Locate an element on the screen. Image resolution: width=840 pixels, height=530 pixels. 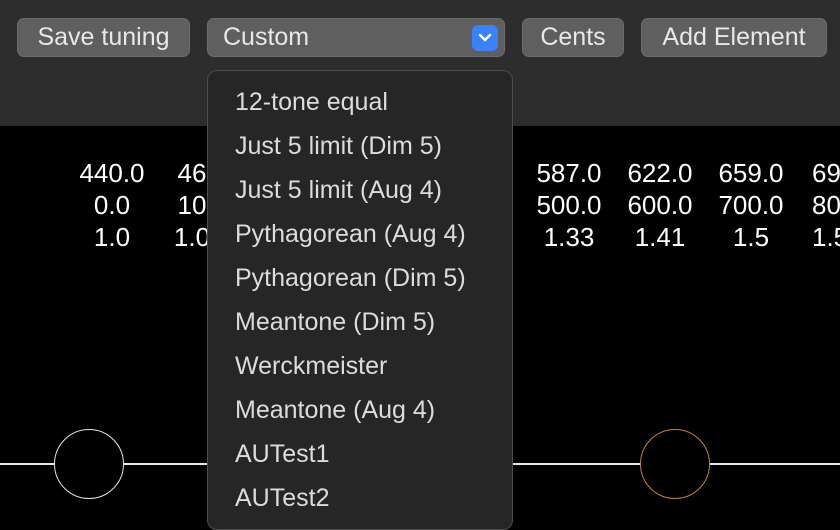
note-cents: 500.0 is located at coordinates (569, 205).